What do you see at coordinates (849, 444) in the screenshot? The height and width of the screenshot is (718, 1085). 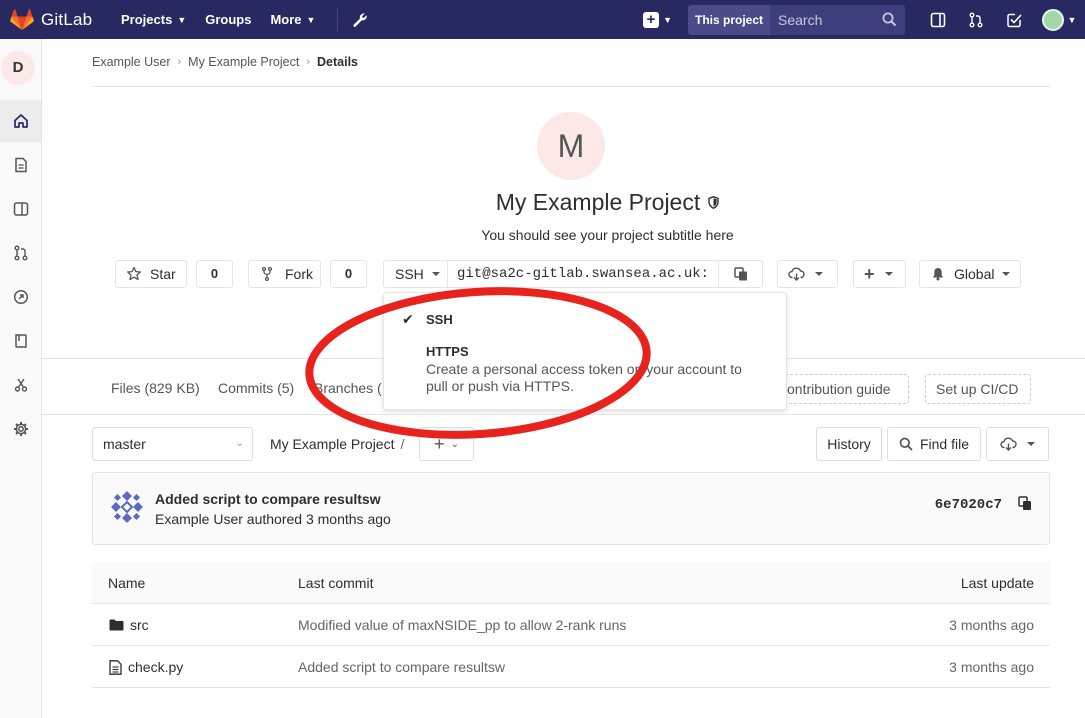 I see `history-button: History` at bounding box center [849, 444].